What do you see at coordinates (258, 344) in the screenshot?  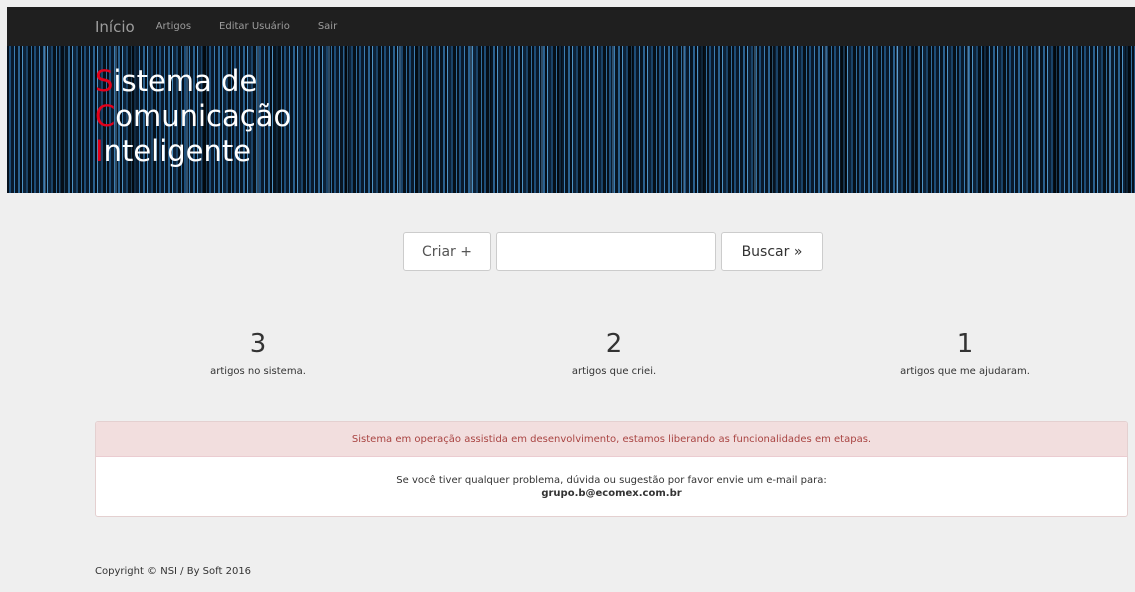 I see `stat-value: 3` at bounding box center [258, 344].